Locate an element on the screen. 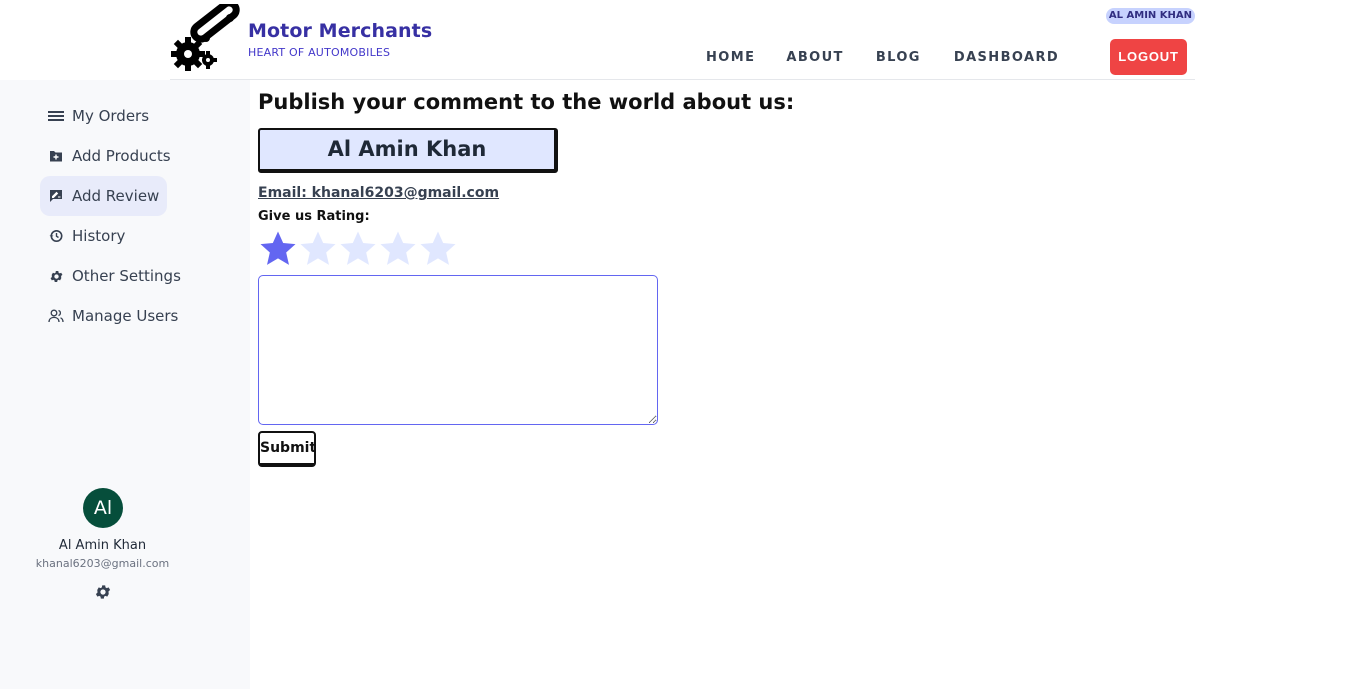 The width and height of the screenshot is (1366, 689). users-icon is located at coordinates (56, 316).